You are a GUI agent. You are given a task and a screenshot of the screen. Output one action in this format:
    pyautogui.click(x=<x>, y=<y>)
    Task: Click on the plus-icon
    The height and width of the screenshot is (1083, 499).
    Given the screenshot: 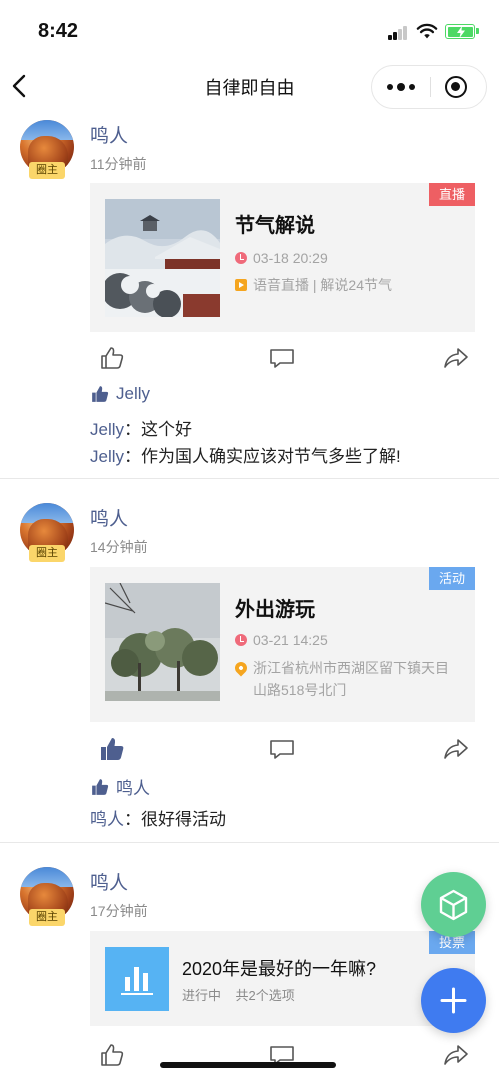 What is the action you would take?
    pyautogui.click(x=453, y=1000)
    